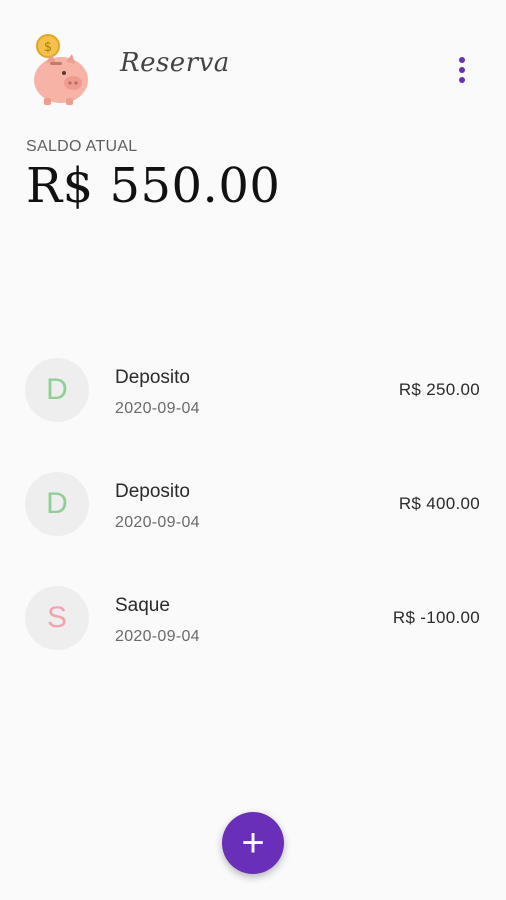  What do you see at coordinates (439, 389) in the screenshot?
I see `transaction-amount: R$ 250.00` at bounding box center [439, 389].